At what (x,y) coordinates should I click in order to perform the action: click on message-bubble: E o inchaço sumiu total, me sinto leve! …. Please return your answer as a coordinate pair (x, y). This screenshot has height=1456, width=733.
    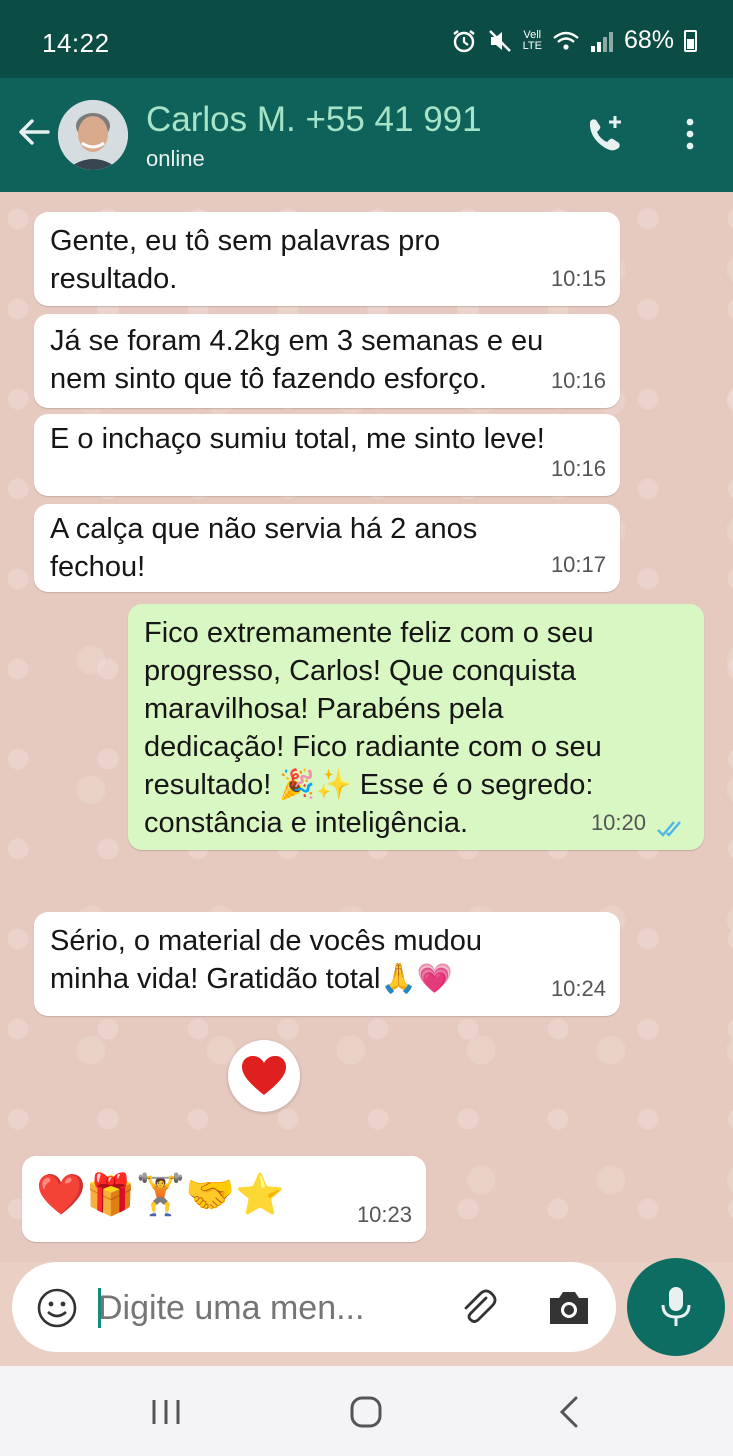
    Looking at the image, I should click on (327, 455).